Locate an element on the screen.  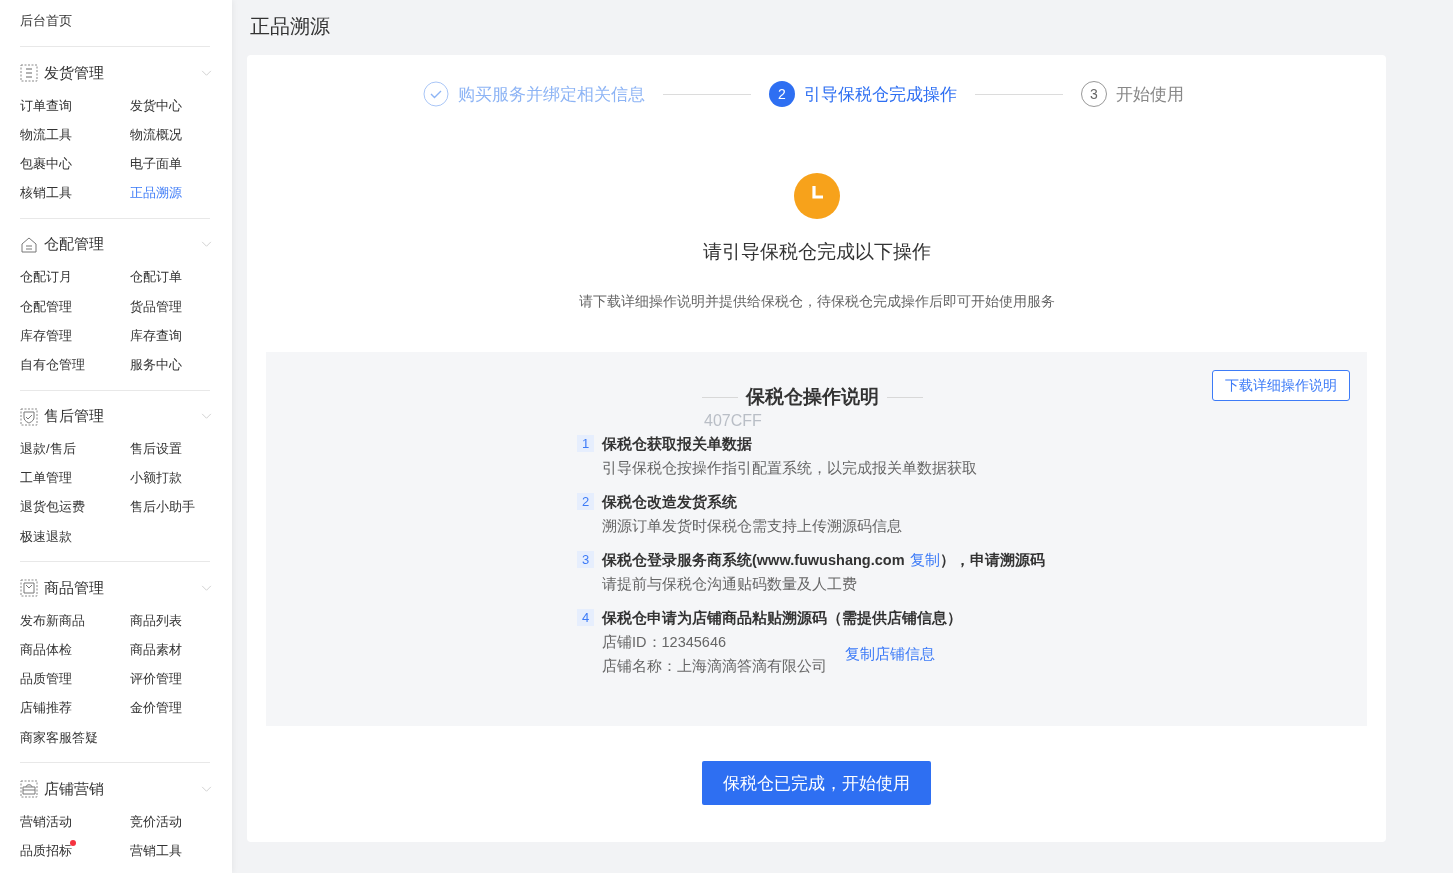
nav-item: 营销活动 is located at coordinates (46, 821).